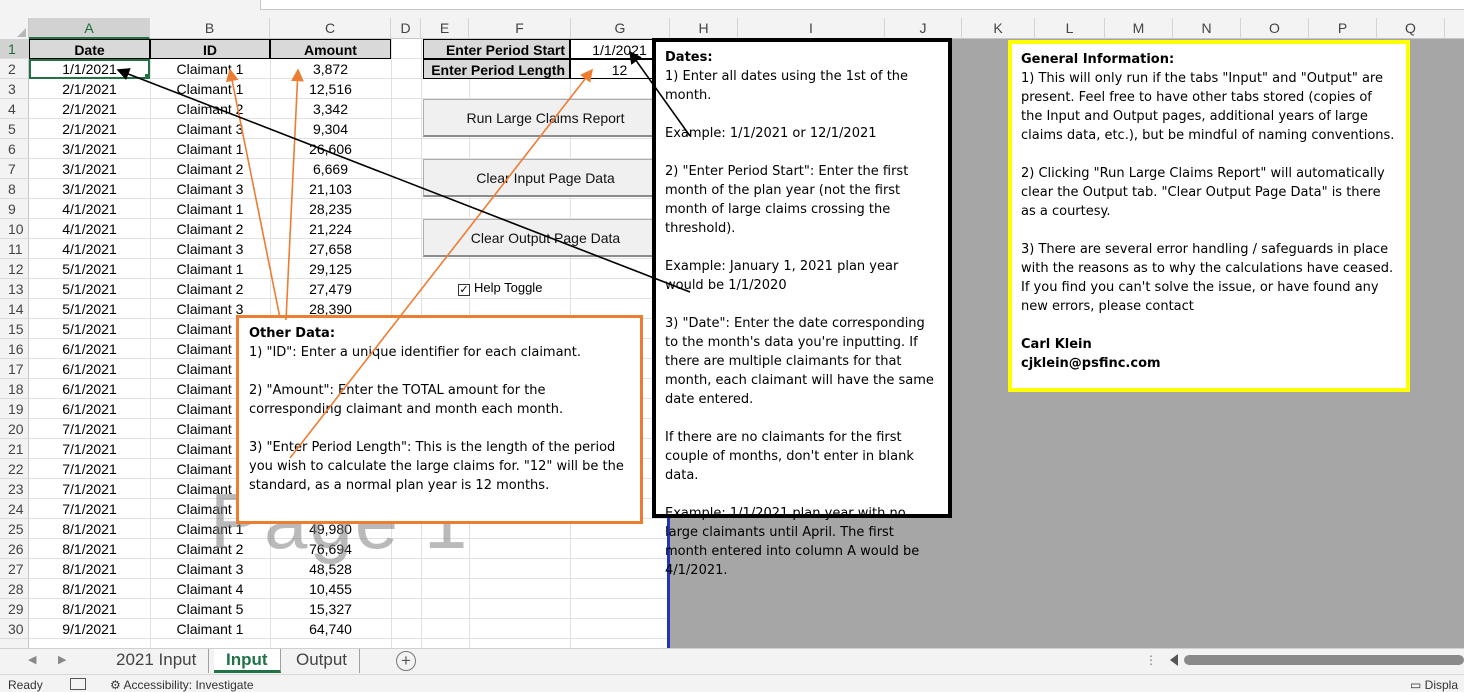  What do you see at coordinates (406, 661) in the screenshot?
I see `add-sheet-icon: +` at bounding box center [406, 661].